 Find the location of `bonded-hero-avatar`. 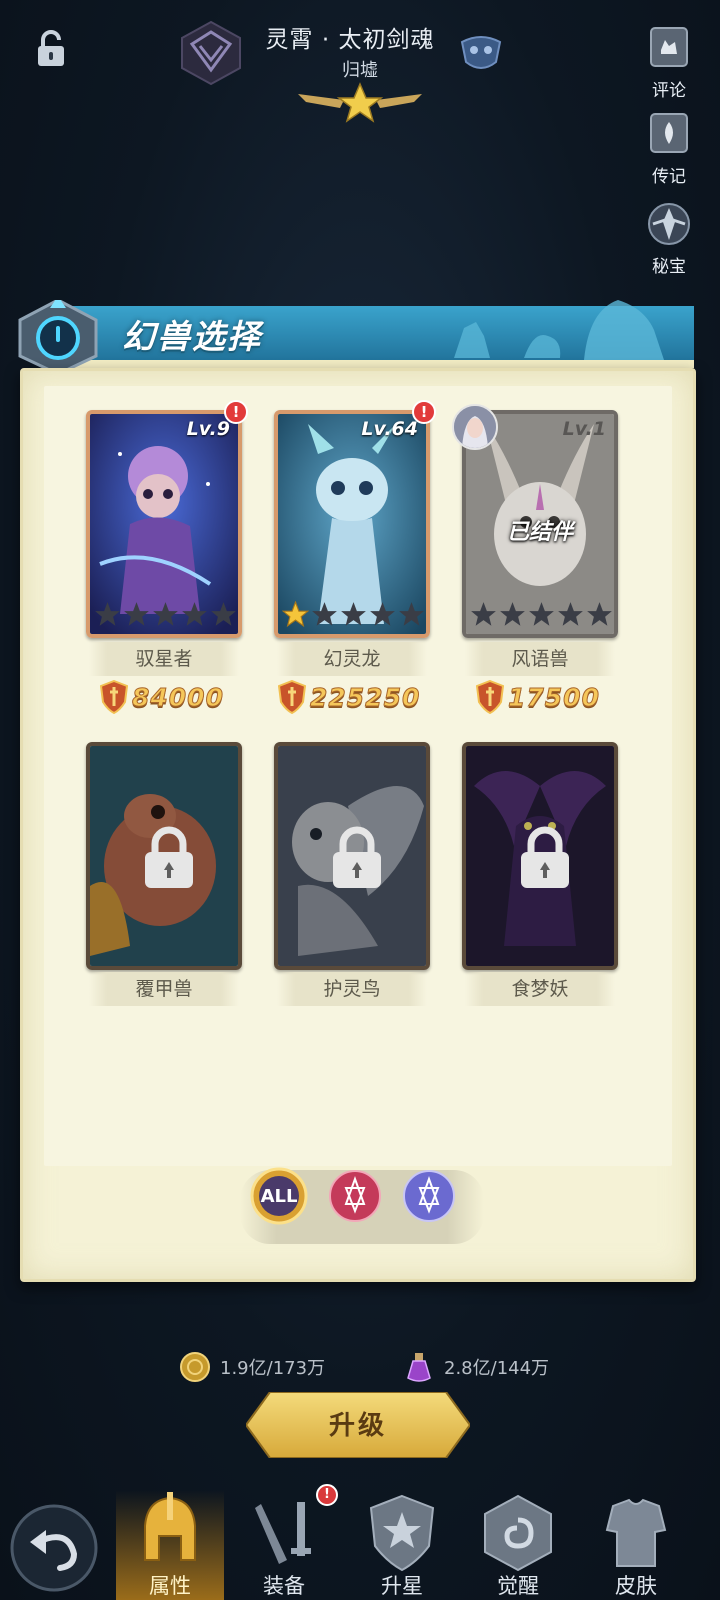

bonded-hero-avatar is located at coordinates (475, 427).